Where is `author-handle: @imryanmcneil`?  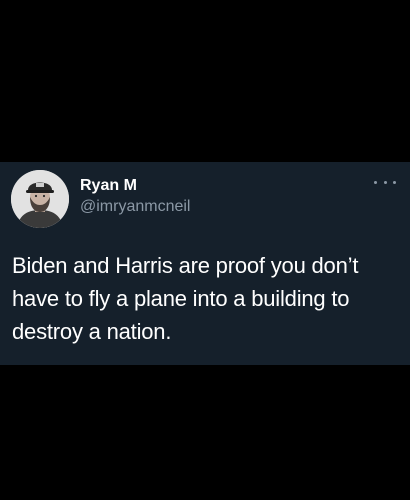
author-handle: @imryanmcneil is located at coordinates (135, 207).